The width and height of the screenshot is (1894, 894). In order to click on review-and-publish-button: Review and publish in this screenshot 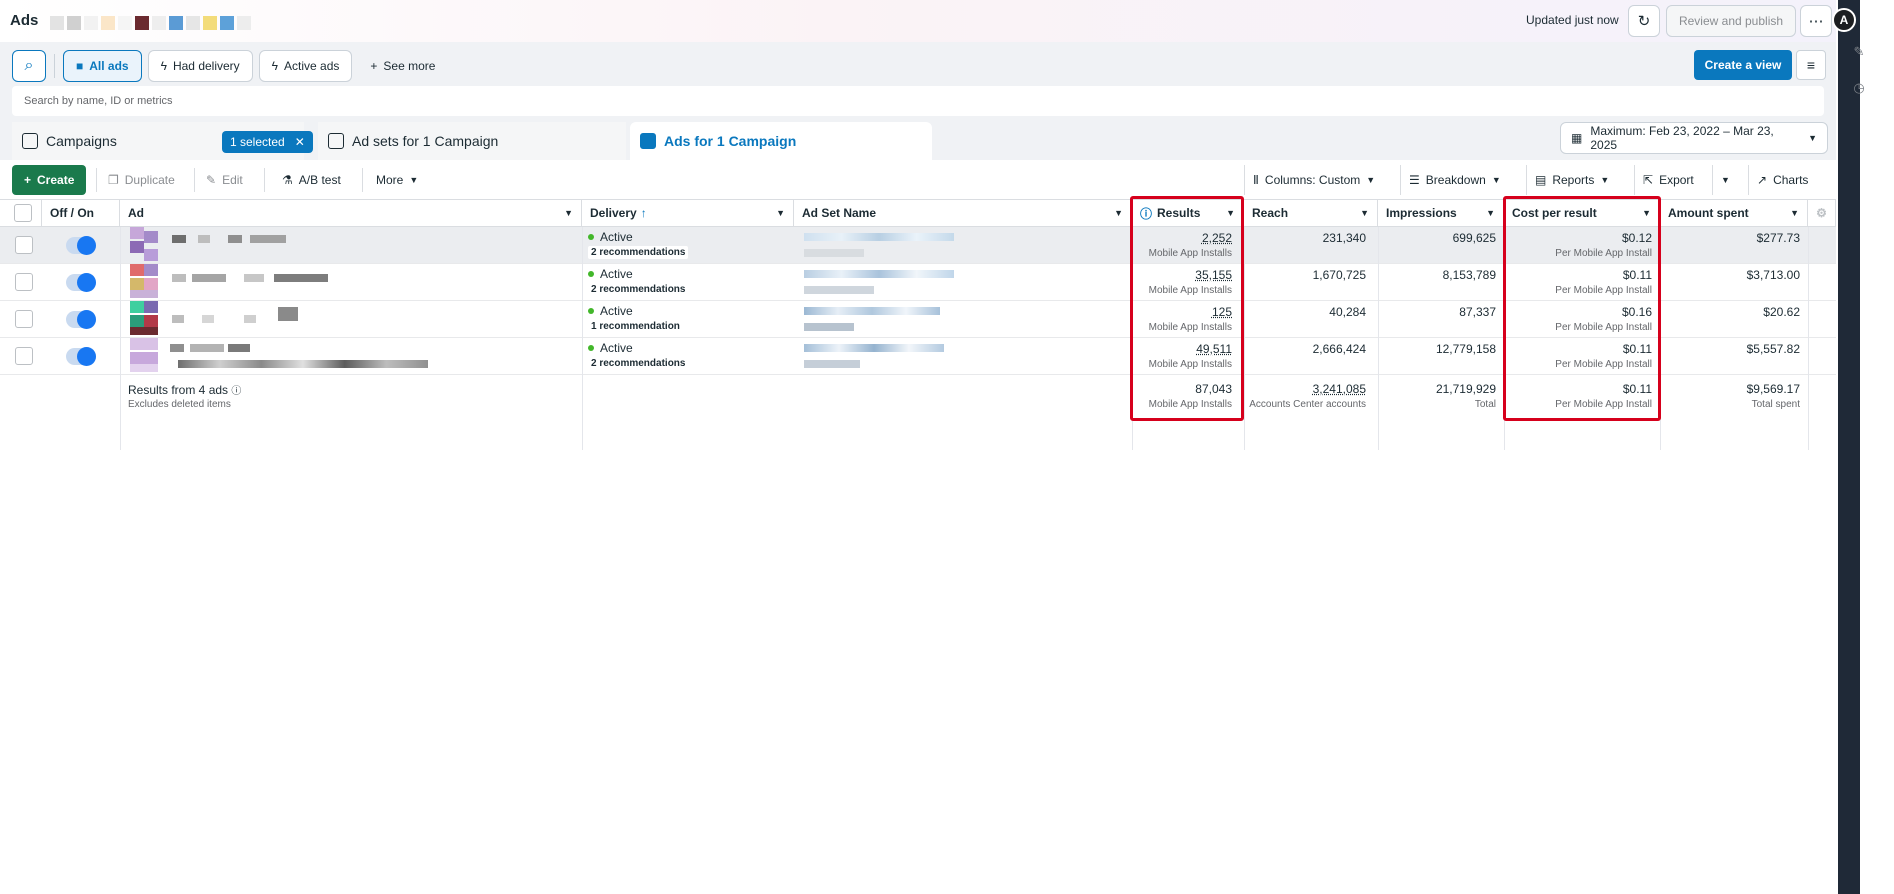, I will do `click(1731, 21)`.